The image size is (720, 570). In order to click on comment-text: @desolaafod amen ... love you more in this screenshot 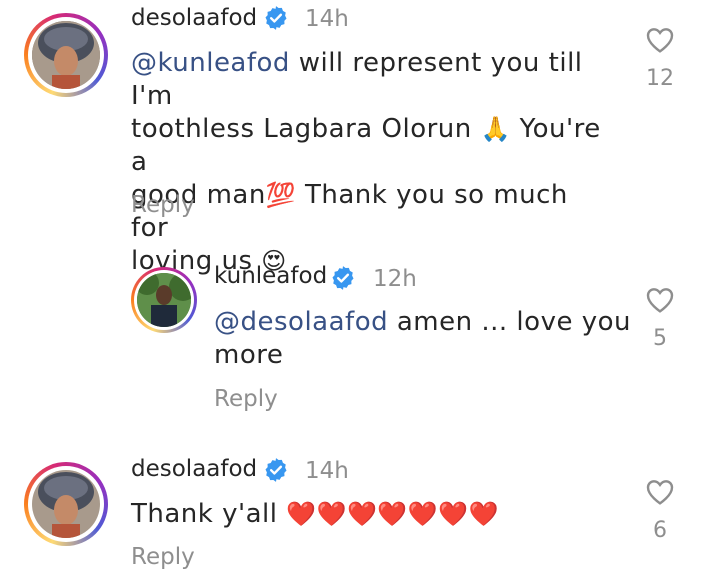, I will do `click(422, 338)`.